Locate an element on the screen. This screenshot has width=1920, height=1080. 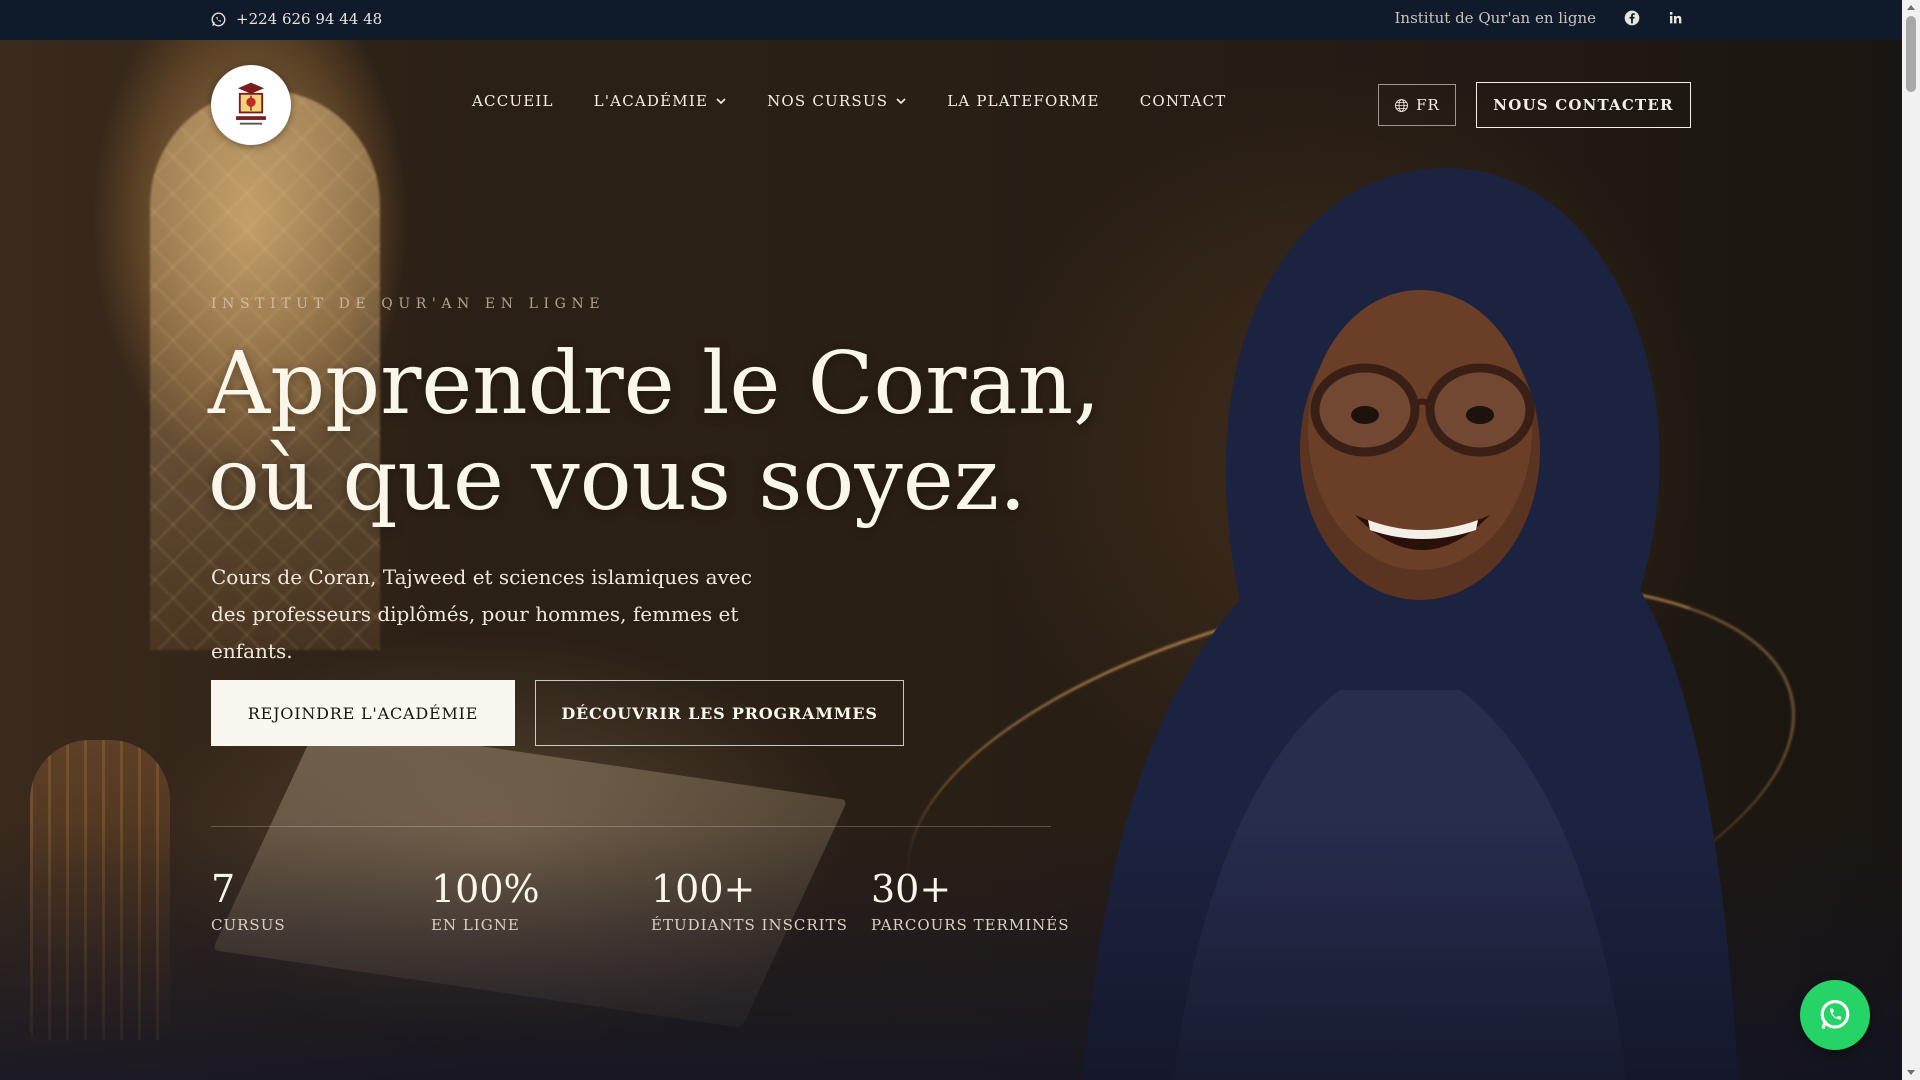
nav-label: ACCUEIL is located at coordinates (513, 101).